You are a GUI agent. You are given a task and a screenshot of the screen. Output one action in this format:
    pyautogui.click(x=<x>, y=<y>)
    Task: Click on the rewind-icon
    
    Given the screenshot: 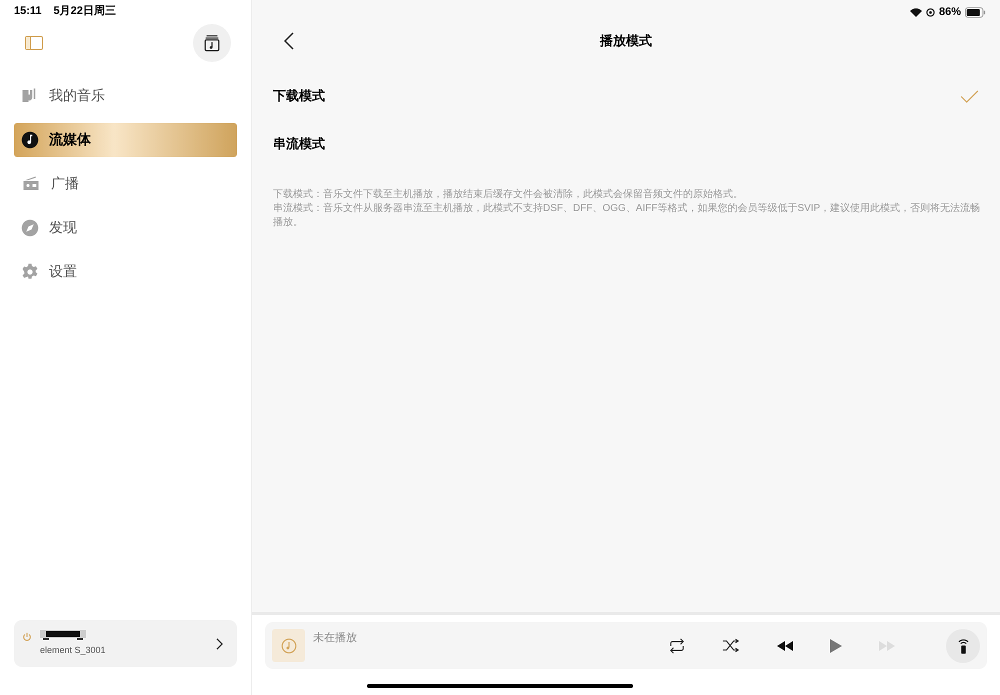 What is the action you would take?
    pyautogui.click(x=785, y=645)
    